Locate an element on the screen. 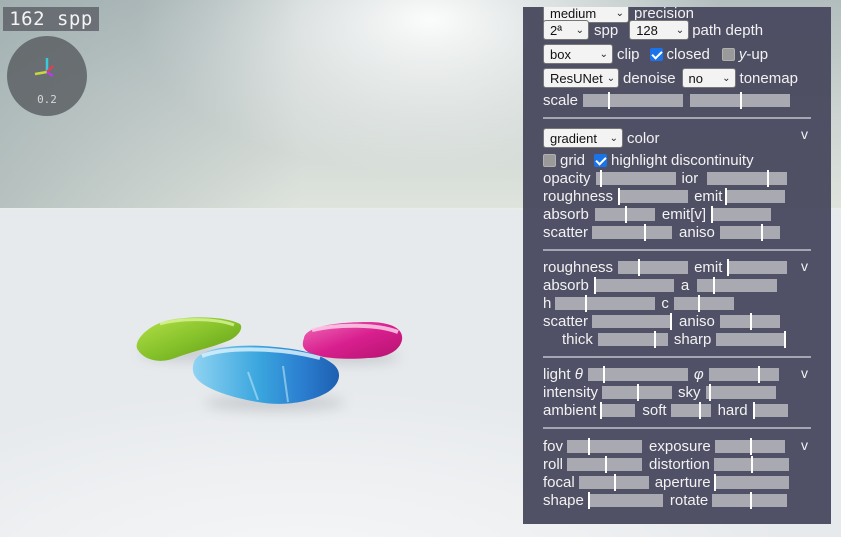 The width and height of the screenshot is (841, 537). exposure-slider is located at coordinates (749, 446).